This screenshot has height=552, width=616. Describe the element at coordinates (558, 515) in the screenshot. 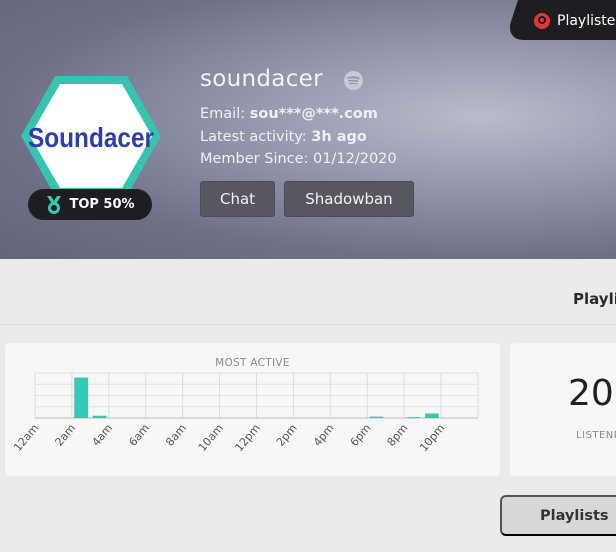

I see `playlists-button: Playlists` at that location.